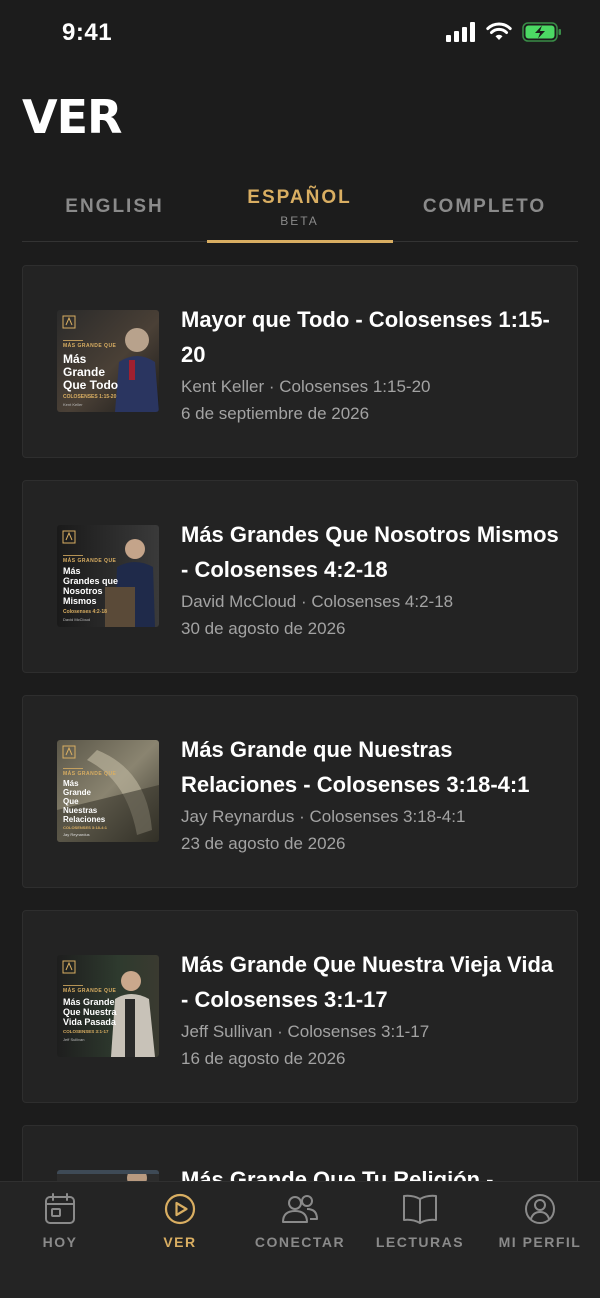 The height and width of the screenshot is (1298, 600). I want to click on svg-text: Que Nuestra, so click(90, 1012).